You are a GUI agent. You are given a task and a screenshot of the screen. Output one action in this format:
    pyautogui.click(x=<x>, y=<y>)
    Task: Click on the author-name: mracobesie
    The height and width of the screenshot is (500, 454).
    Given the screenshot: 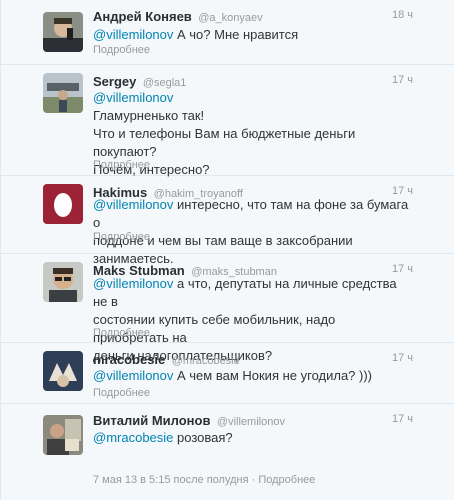 What is the action you would take?
    pyautogui.click(x=129, y=359)
    